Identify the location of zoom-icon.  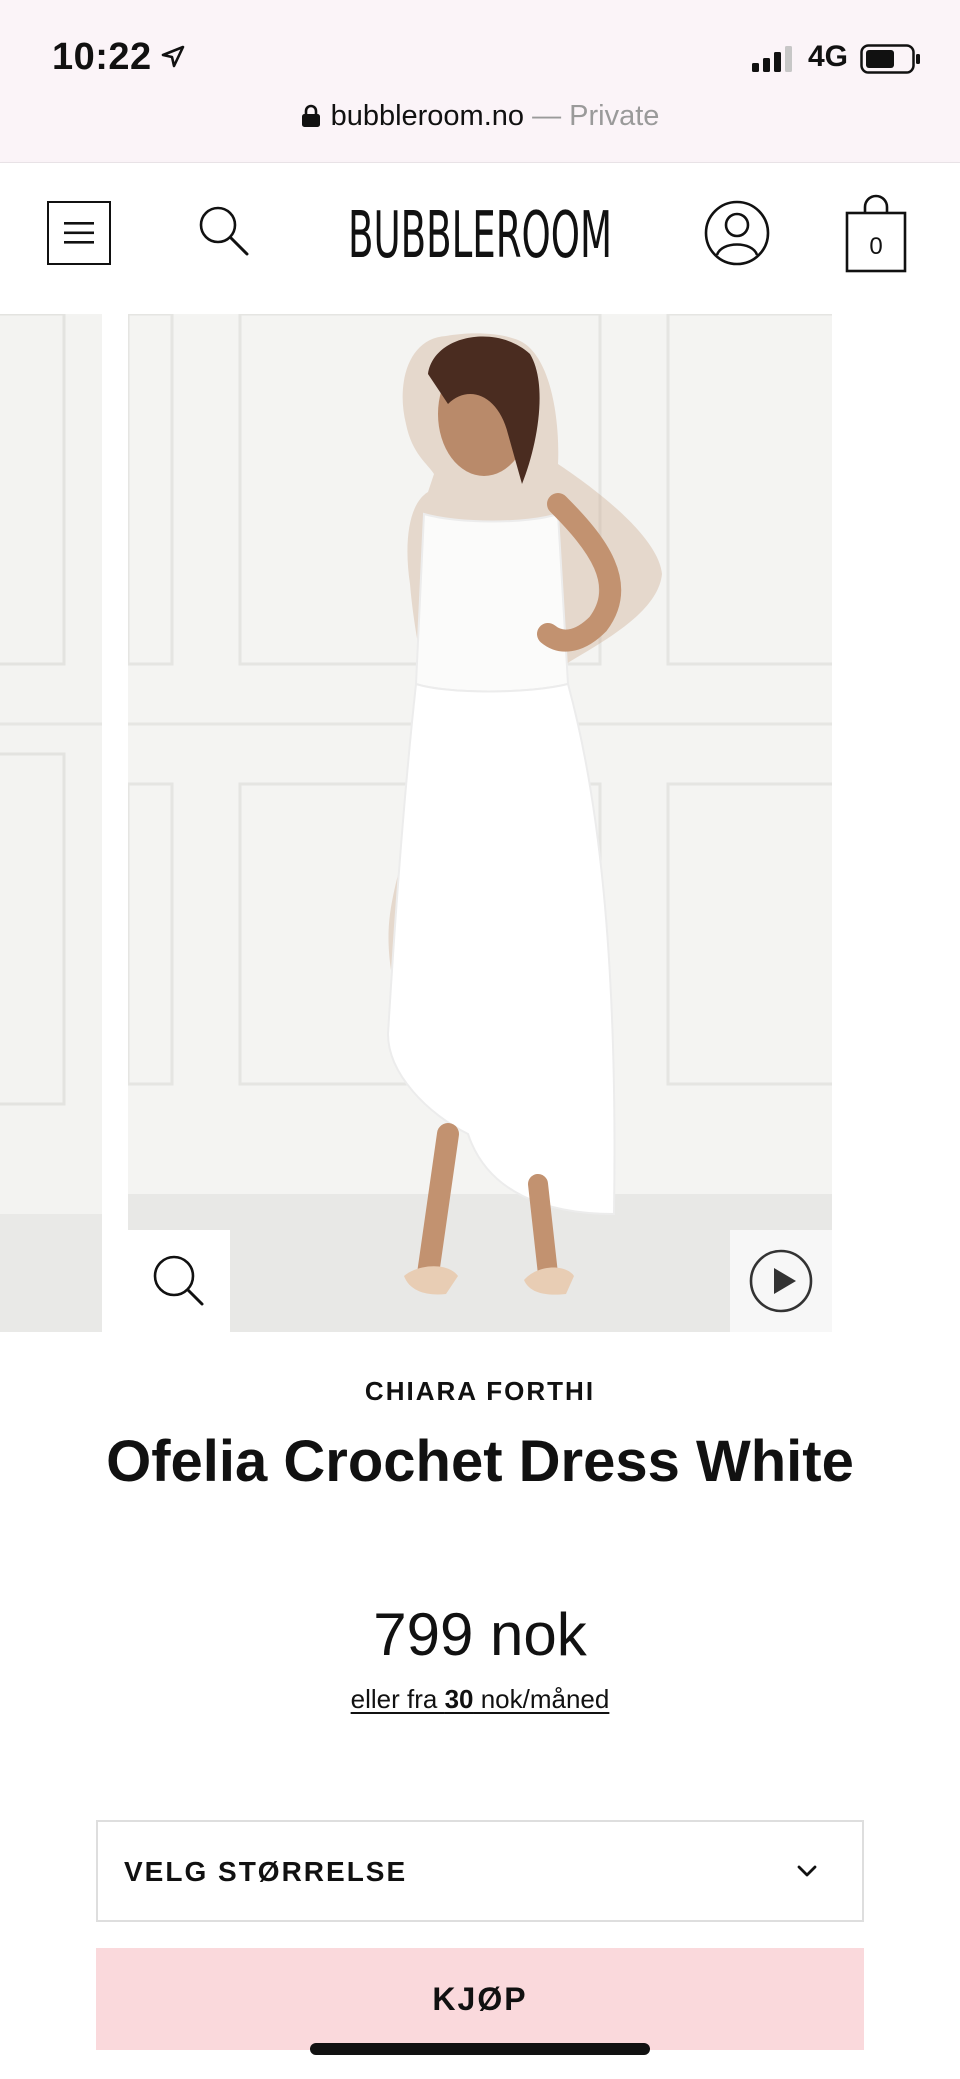
(178, 1280).